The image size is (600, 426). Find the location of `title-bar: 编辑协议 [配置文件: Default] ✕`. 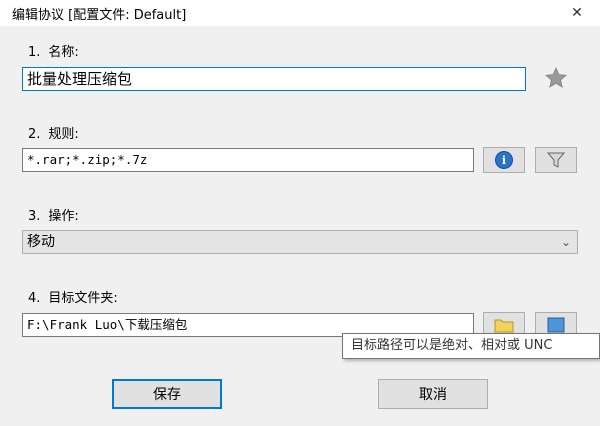

title-bar: 编辑协议 [配置文件: Default] ✕ is located at coordinates (300, 13).